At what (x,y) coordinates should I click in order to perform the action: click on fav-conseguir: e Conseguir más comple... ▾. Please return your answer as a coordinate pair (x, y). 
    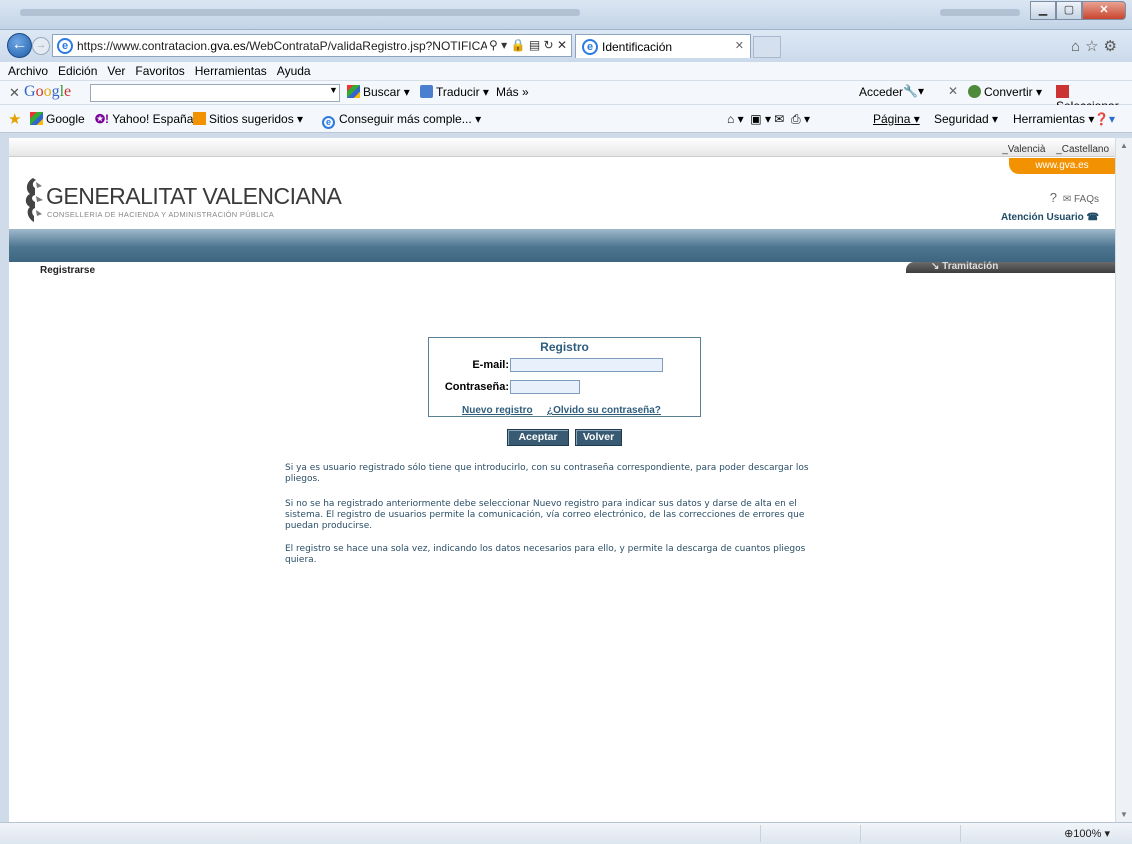
    Looking at the image, I should click on (401, 120).